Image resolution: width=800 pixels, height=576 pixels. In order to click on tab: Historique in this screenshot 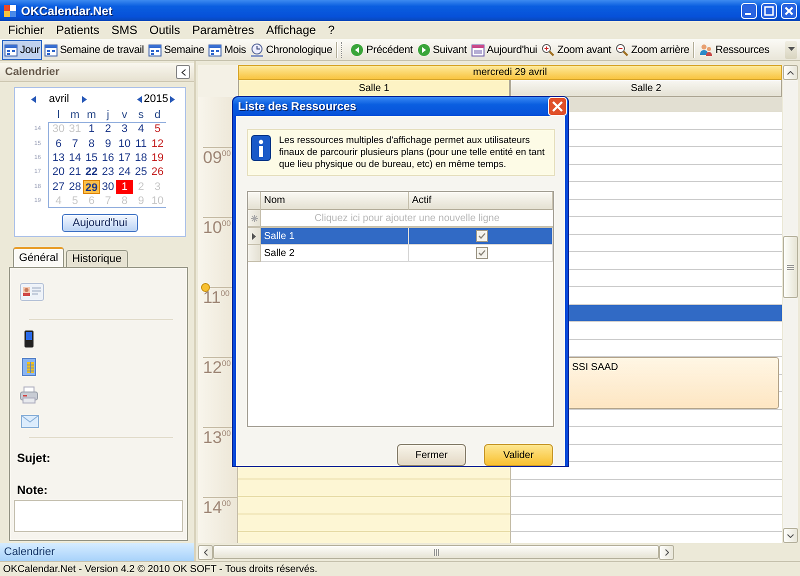, I will do `click(97, 258)`.